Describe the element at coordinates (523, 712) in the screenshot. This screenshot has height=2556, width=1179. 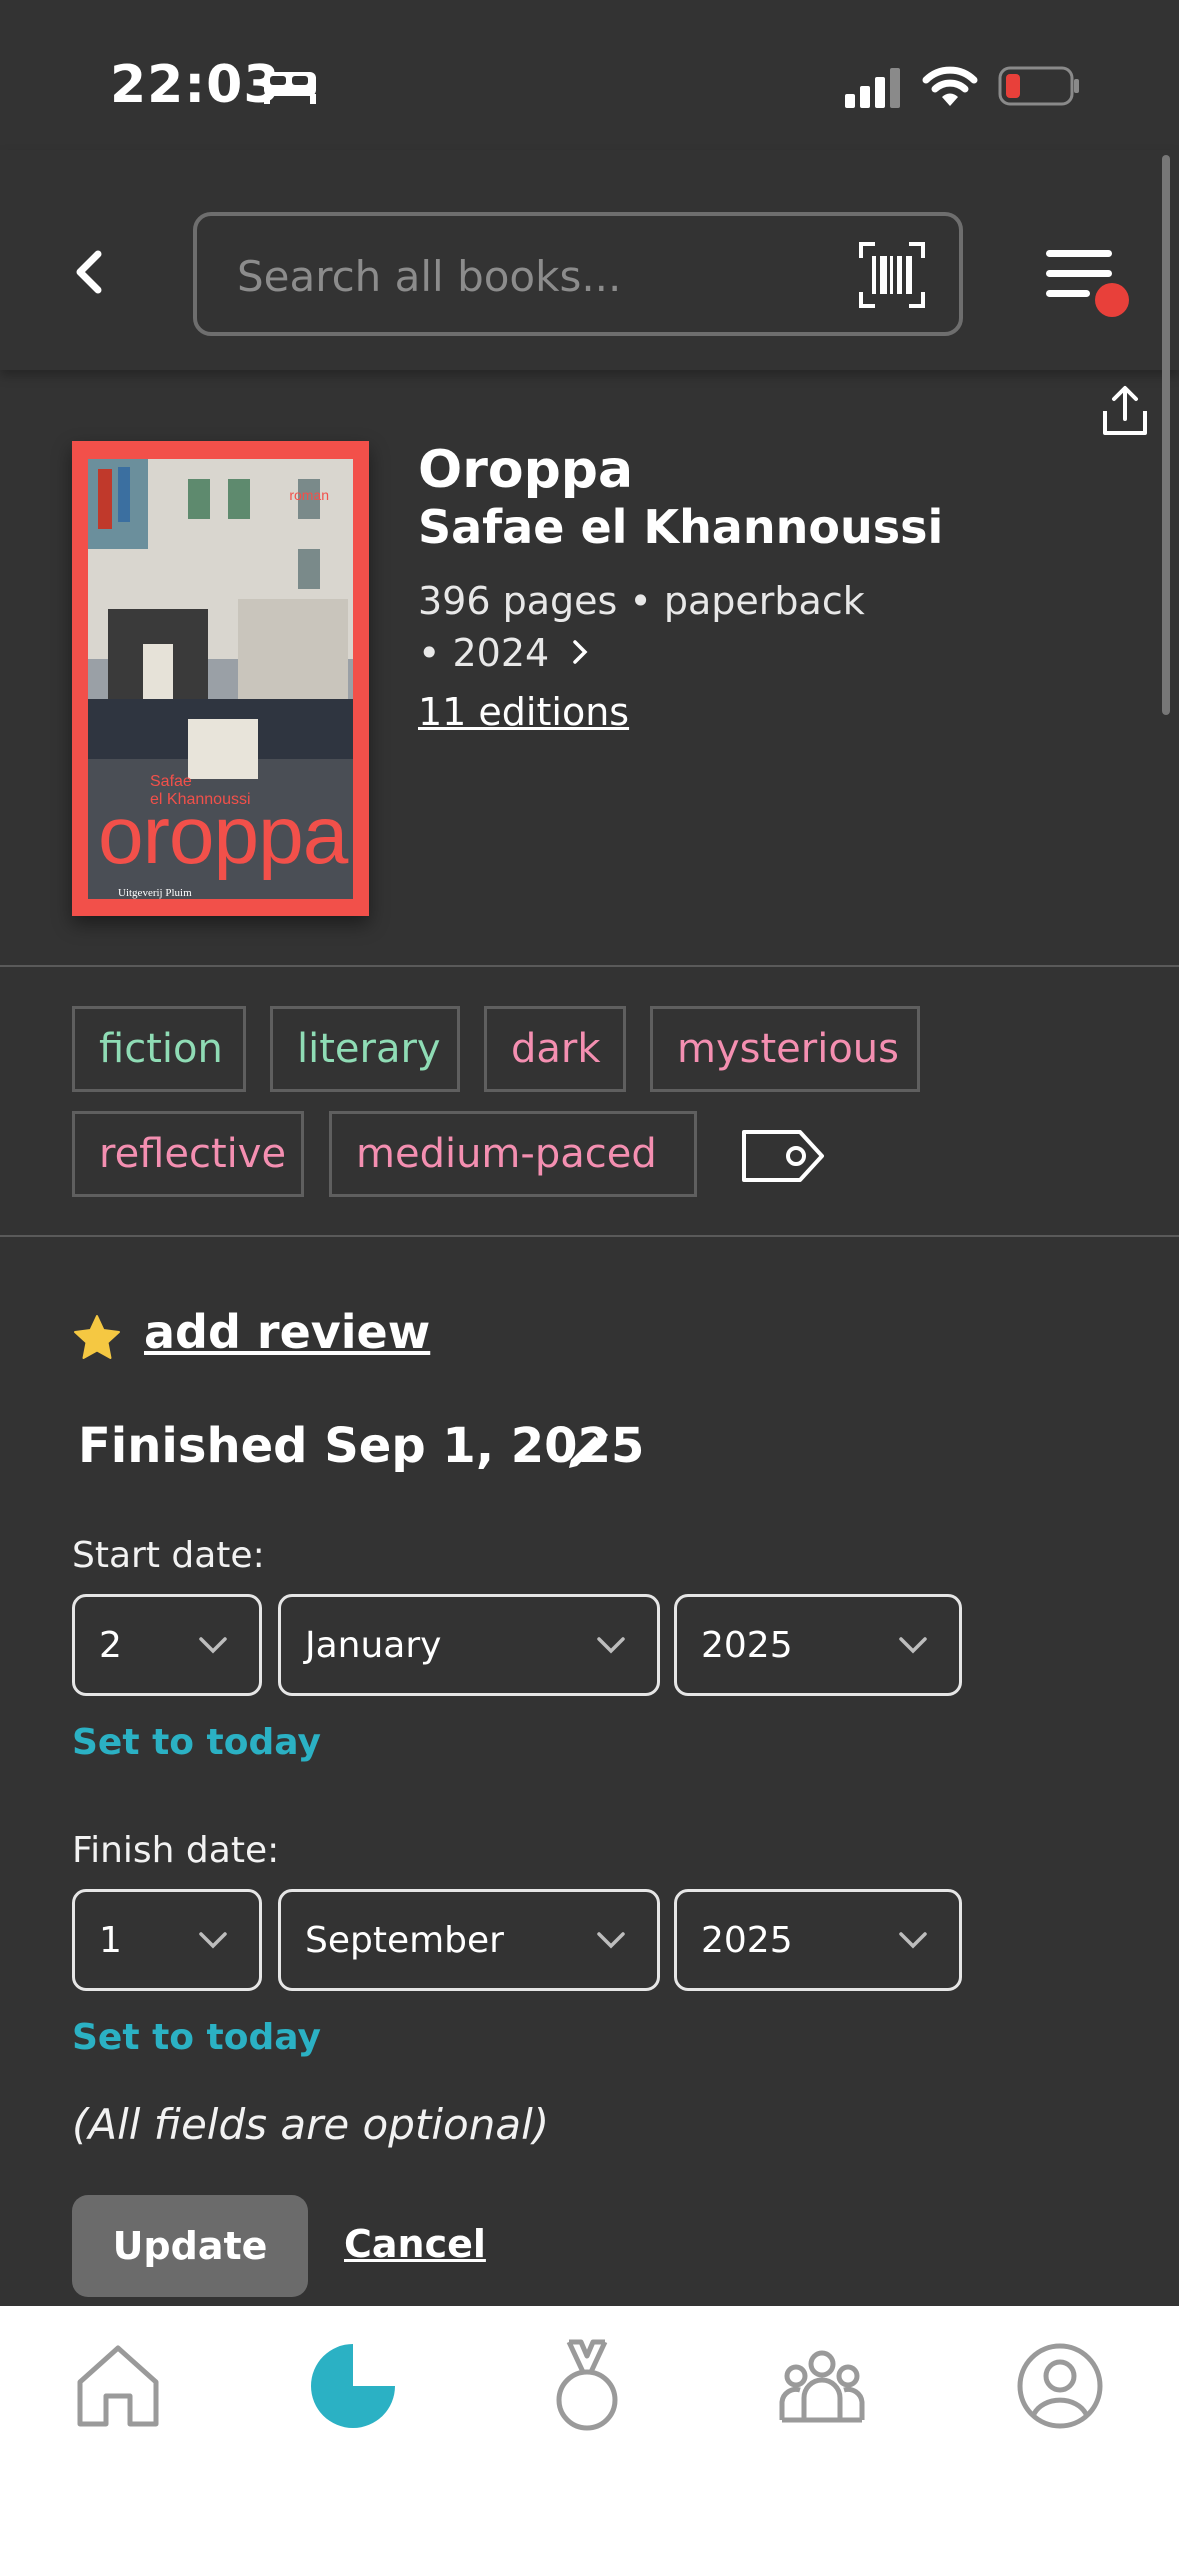
I see `editions-link: 11 editions` at that location.